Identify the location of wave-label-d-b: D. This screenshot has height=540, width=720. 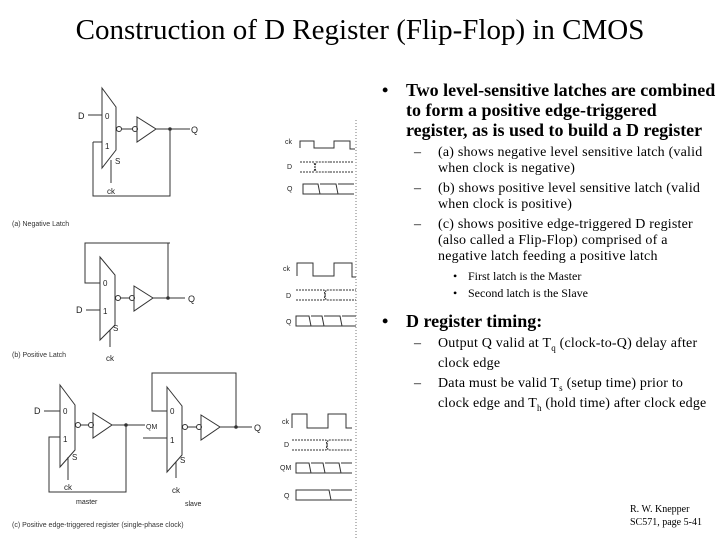
(288, 296).